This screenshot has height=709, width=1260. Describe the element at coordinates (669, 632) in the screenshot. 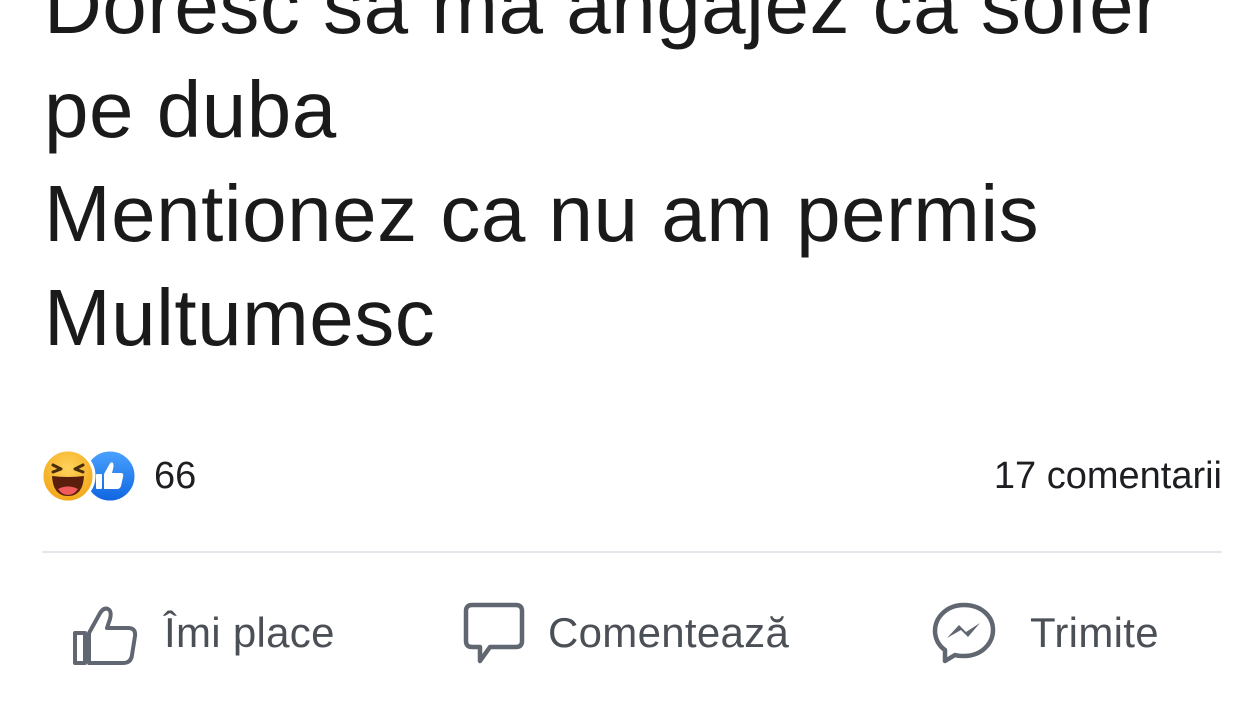

I see `comment-button-label: Comentează` at that location.